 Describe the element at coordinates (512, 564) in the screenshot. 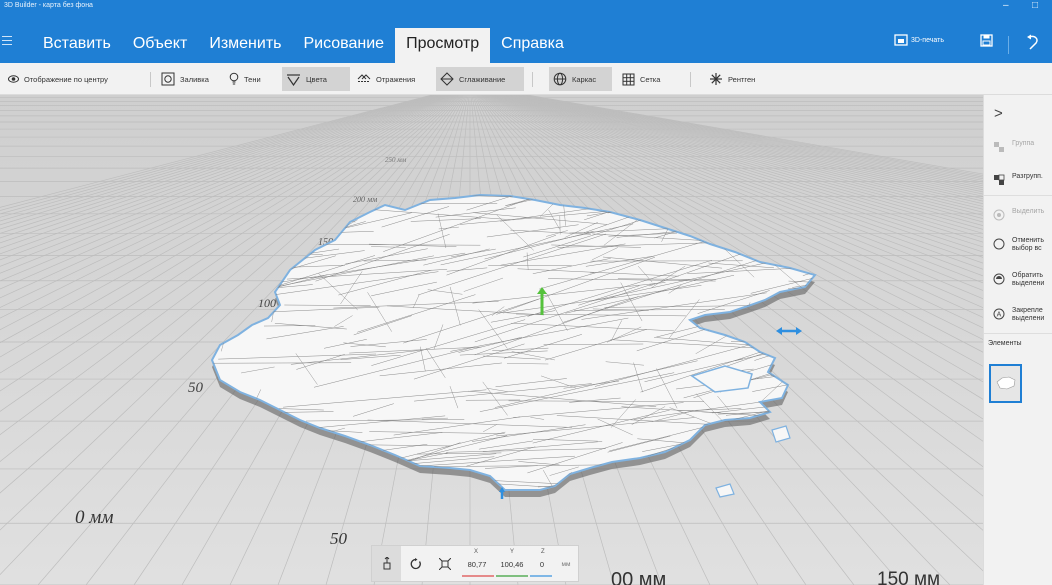

I see `y-coordinate-field: 100,46` at that location.